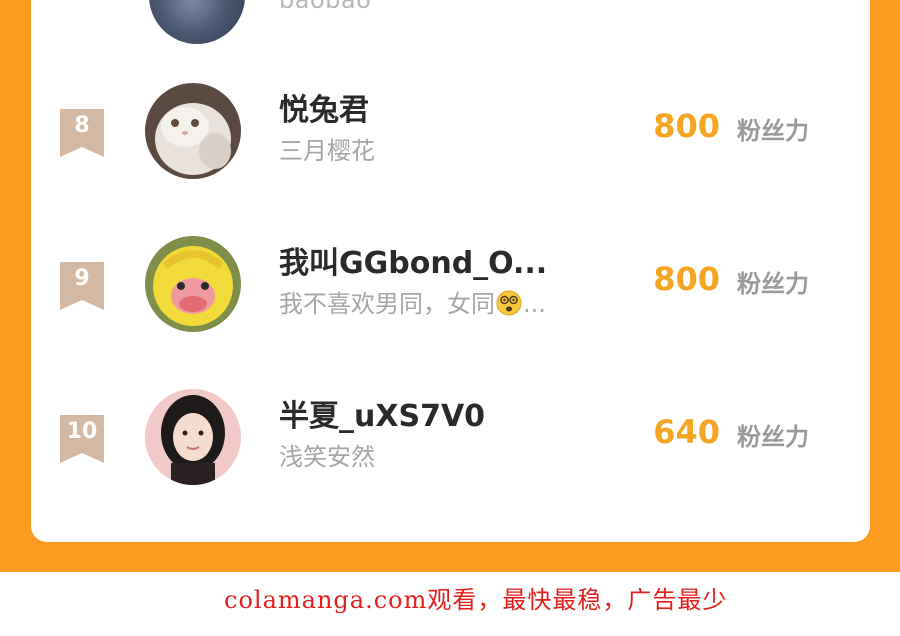 The image size is (900, 636). What do you see at coordinates (82, 125) in the screenshot?
I see `rank-number: 8` at bounding box center [82, 125].